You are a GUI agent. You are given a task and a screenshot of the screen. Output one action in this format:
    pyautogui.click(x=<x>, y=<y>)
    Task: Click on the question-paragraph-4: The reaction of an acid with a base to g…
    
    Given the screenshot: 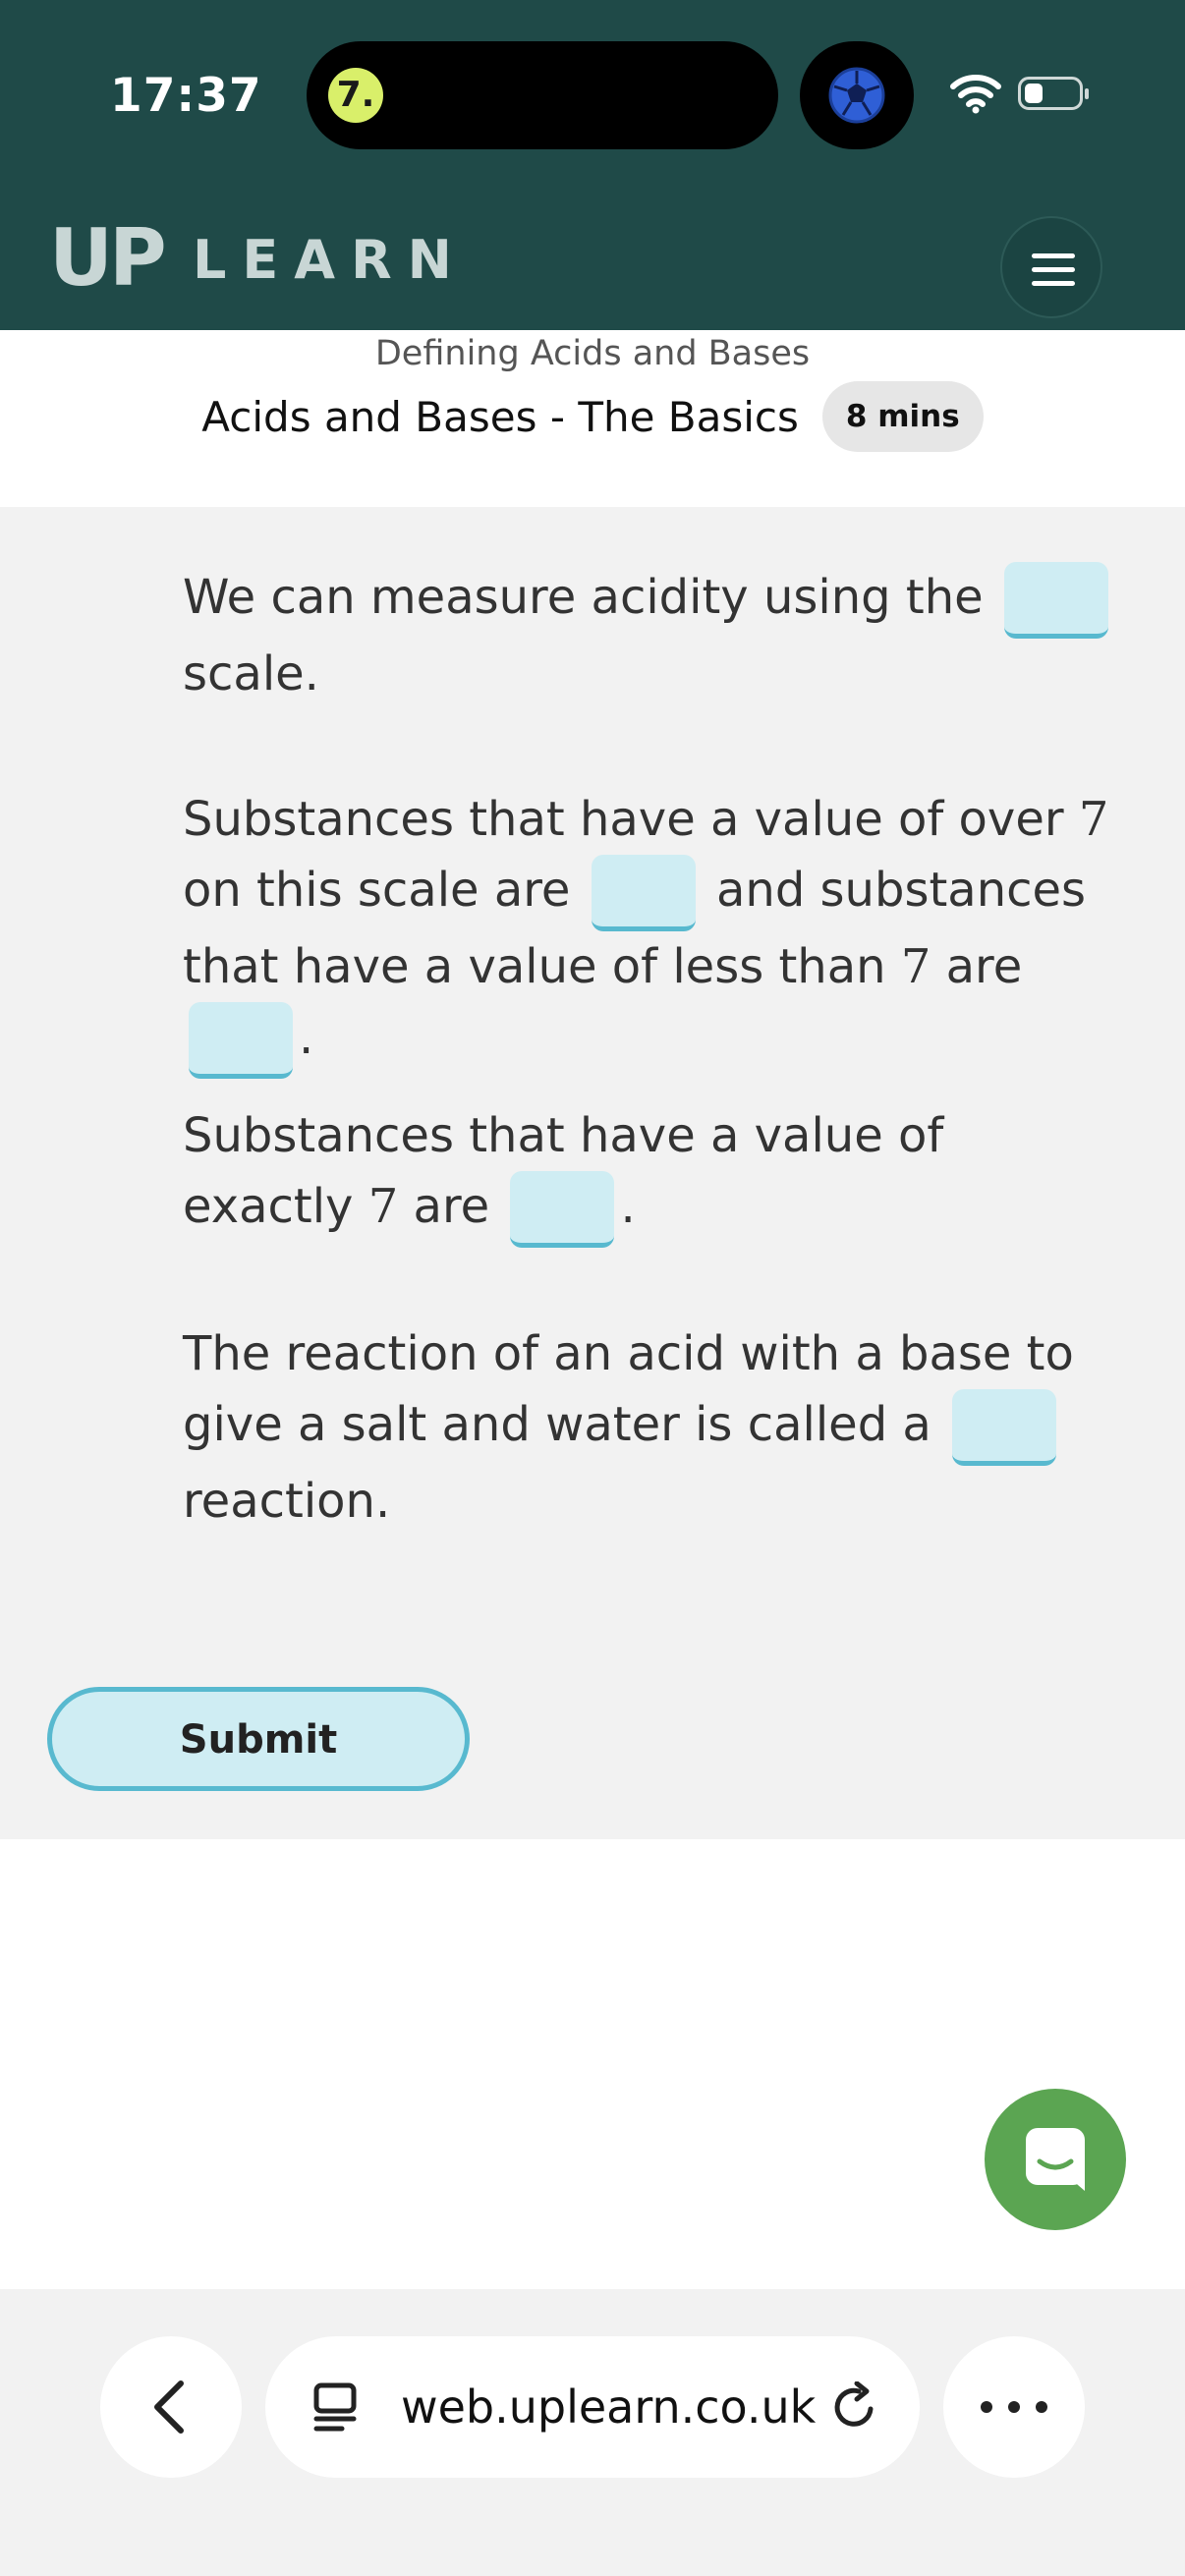 What is the action you would take?
    pyautogui.click(x=629, y=1427)
    